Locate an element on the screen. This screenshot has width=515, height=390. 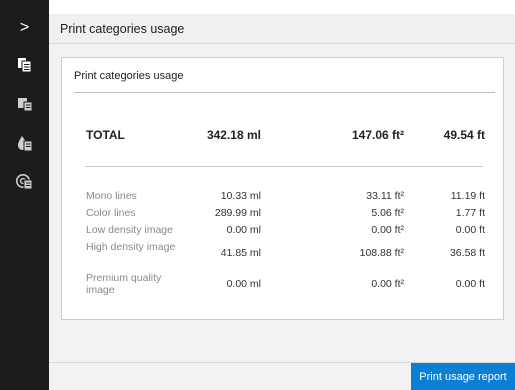
ink-drop-icon is located at coordinates (24, 143).